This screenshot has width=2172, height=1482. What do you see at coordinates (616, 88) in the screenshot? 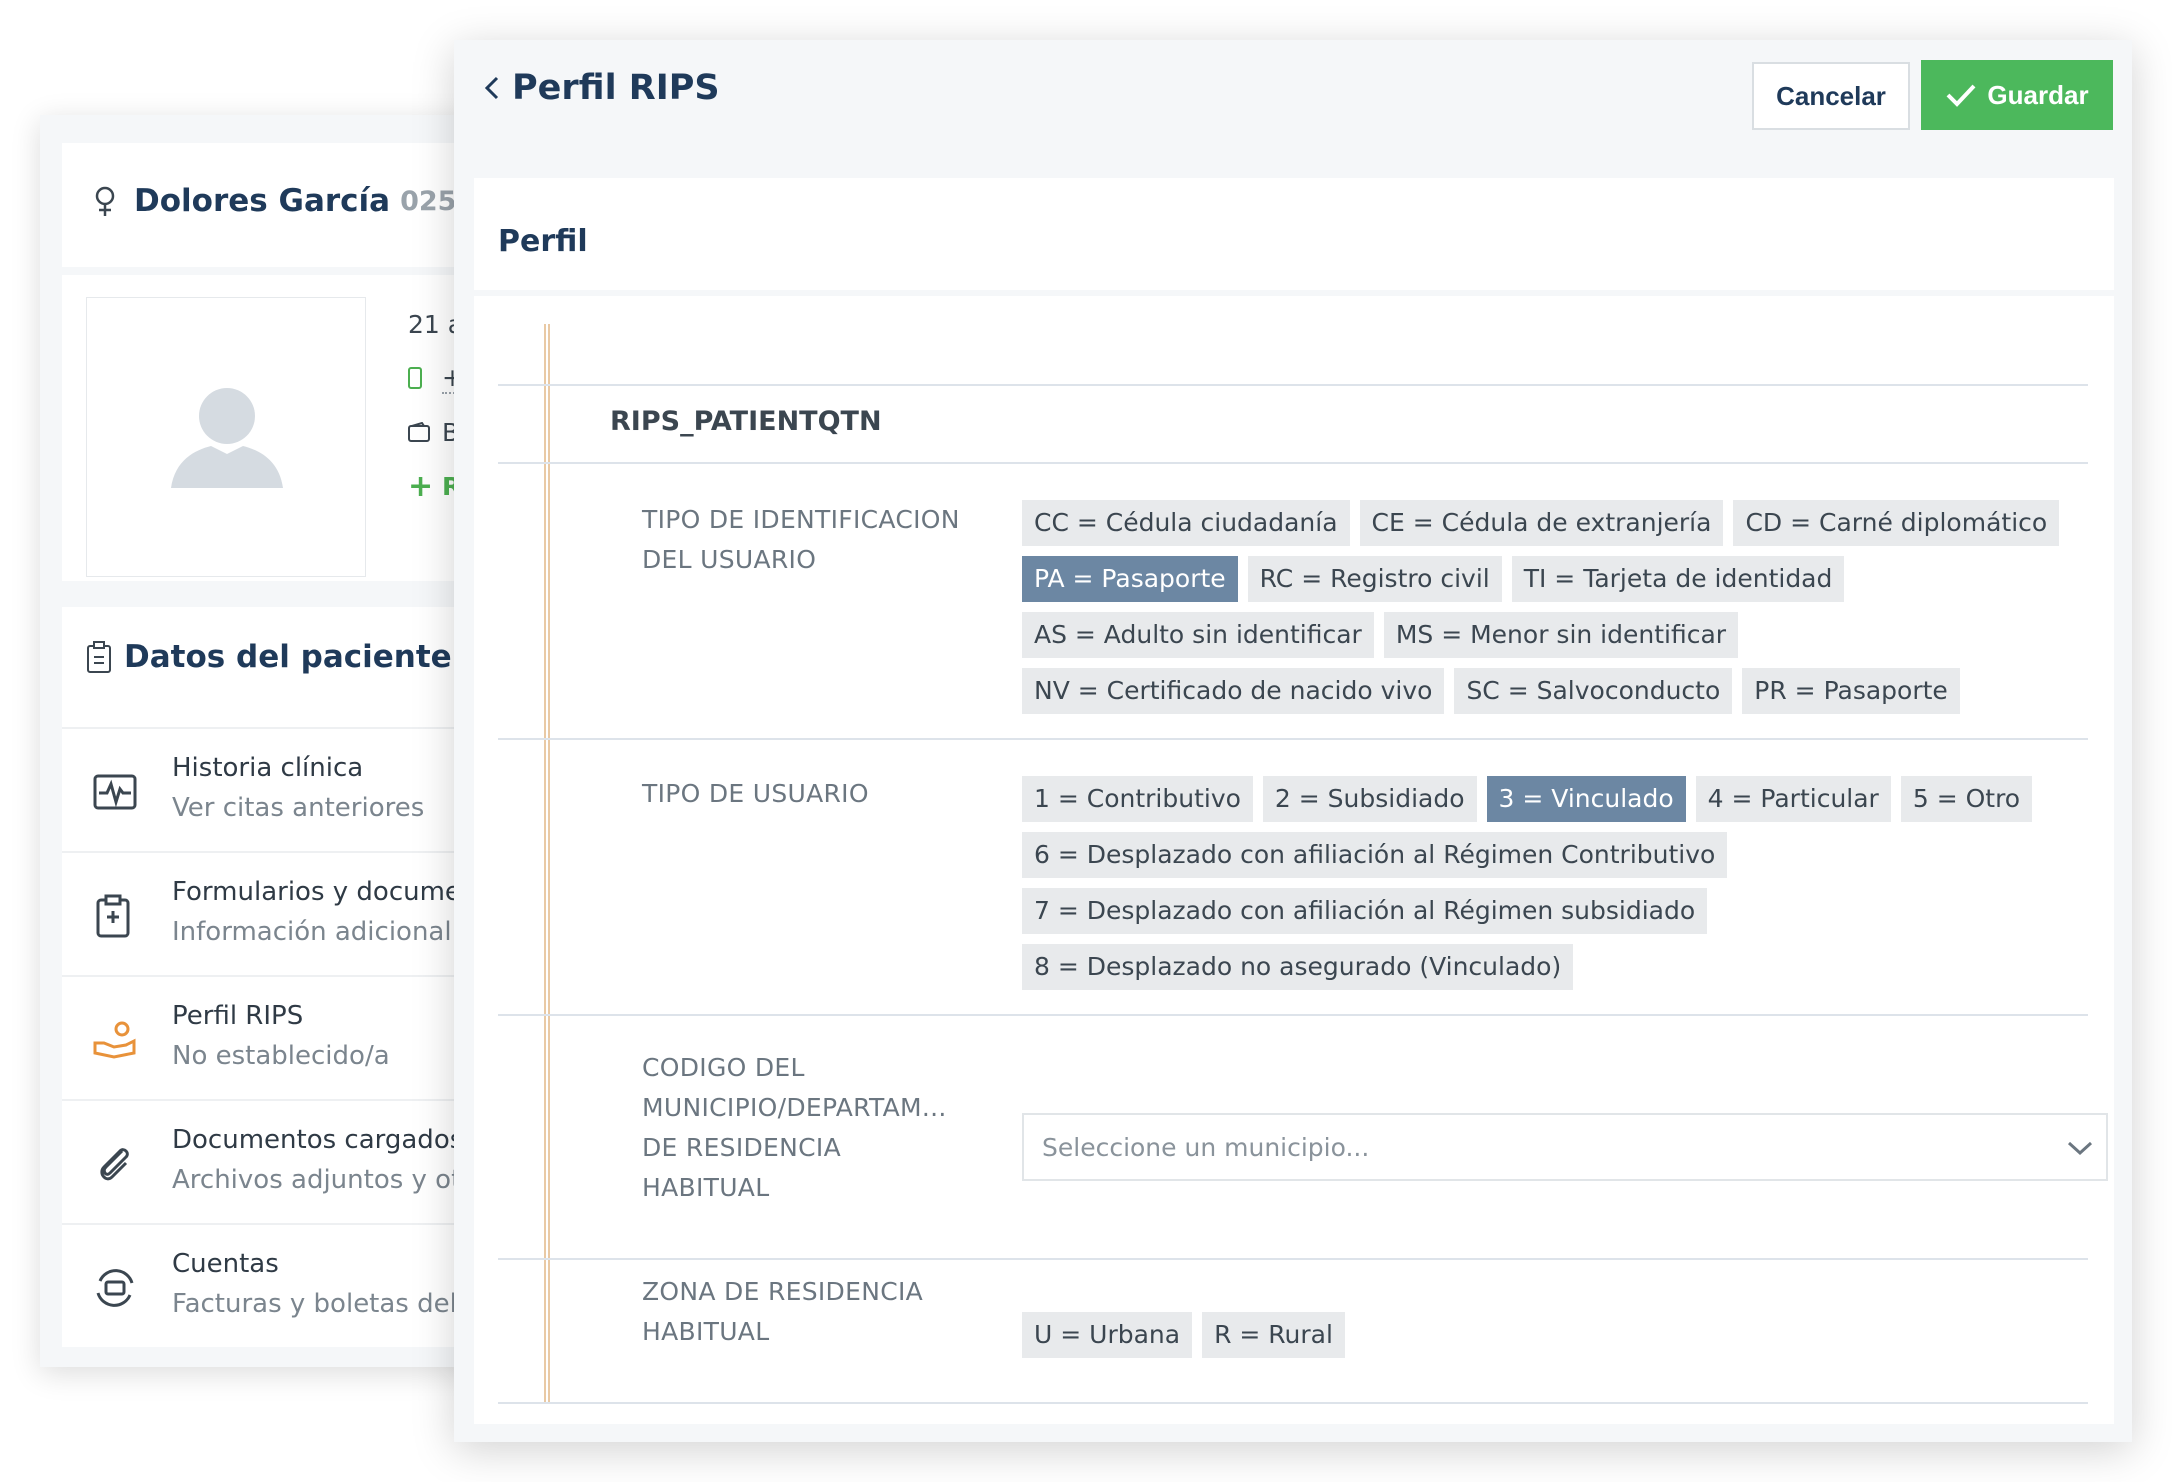
I see `modal-title: Perfil RIPS` at bounding box center [616, 88].